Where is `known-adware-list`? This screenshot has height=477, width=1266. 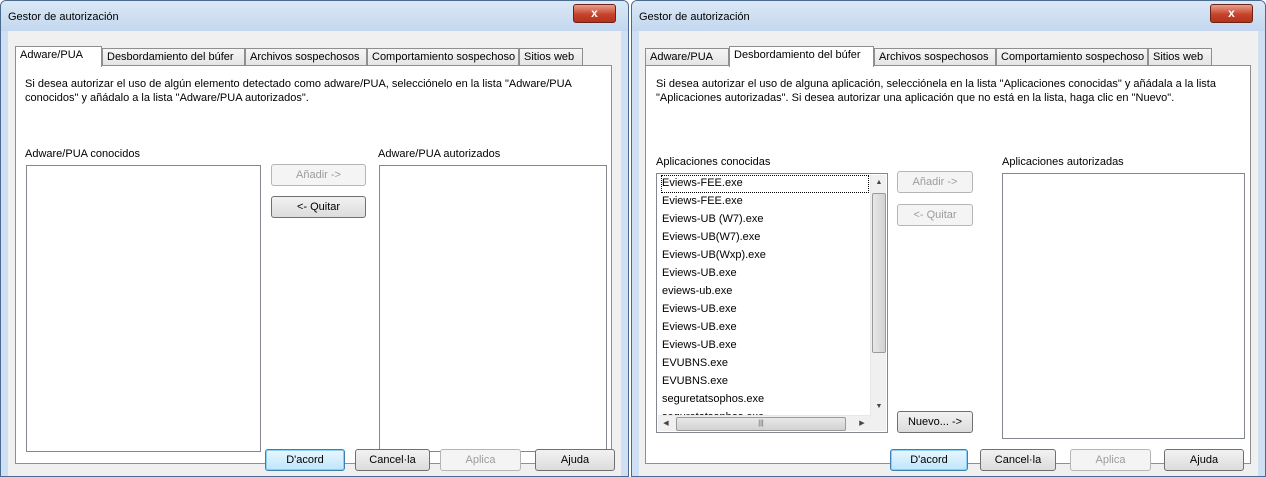
known-adware-list is located at coordinates (143, 308).